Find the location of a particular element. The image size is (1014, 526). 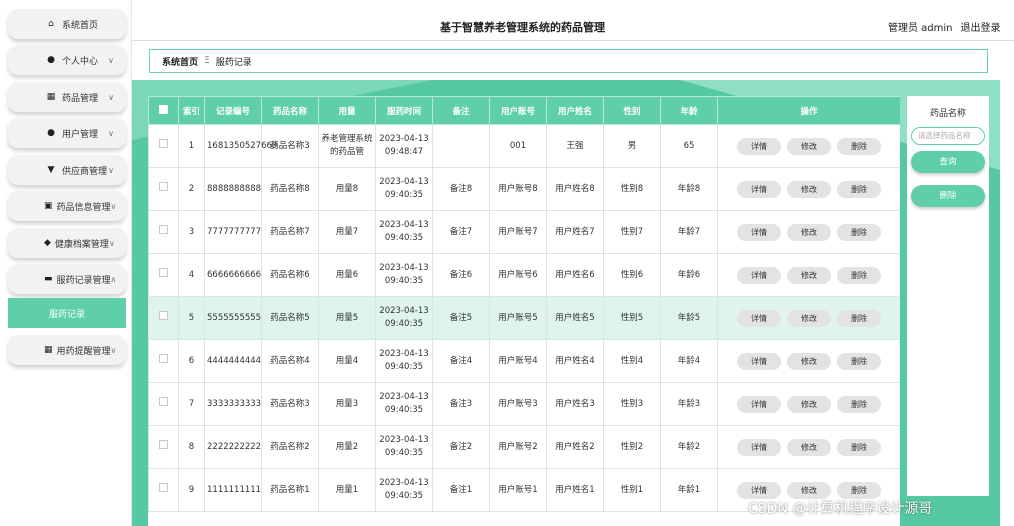

cell-age: 年龄6 is located at coordinates (689, 275).